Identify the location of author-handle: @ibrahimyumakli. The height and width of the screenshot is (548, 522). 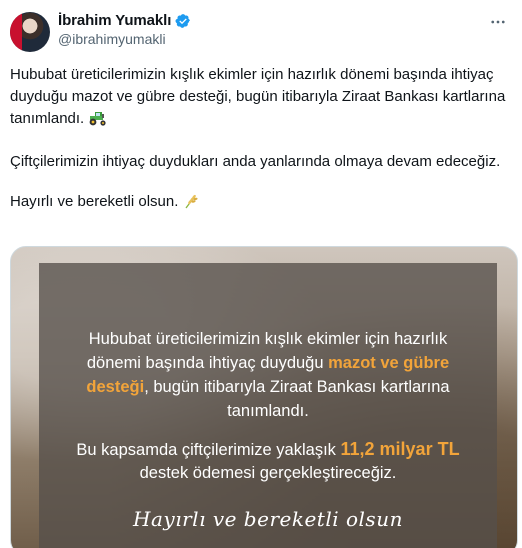
(112, 39).